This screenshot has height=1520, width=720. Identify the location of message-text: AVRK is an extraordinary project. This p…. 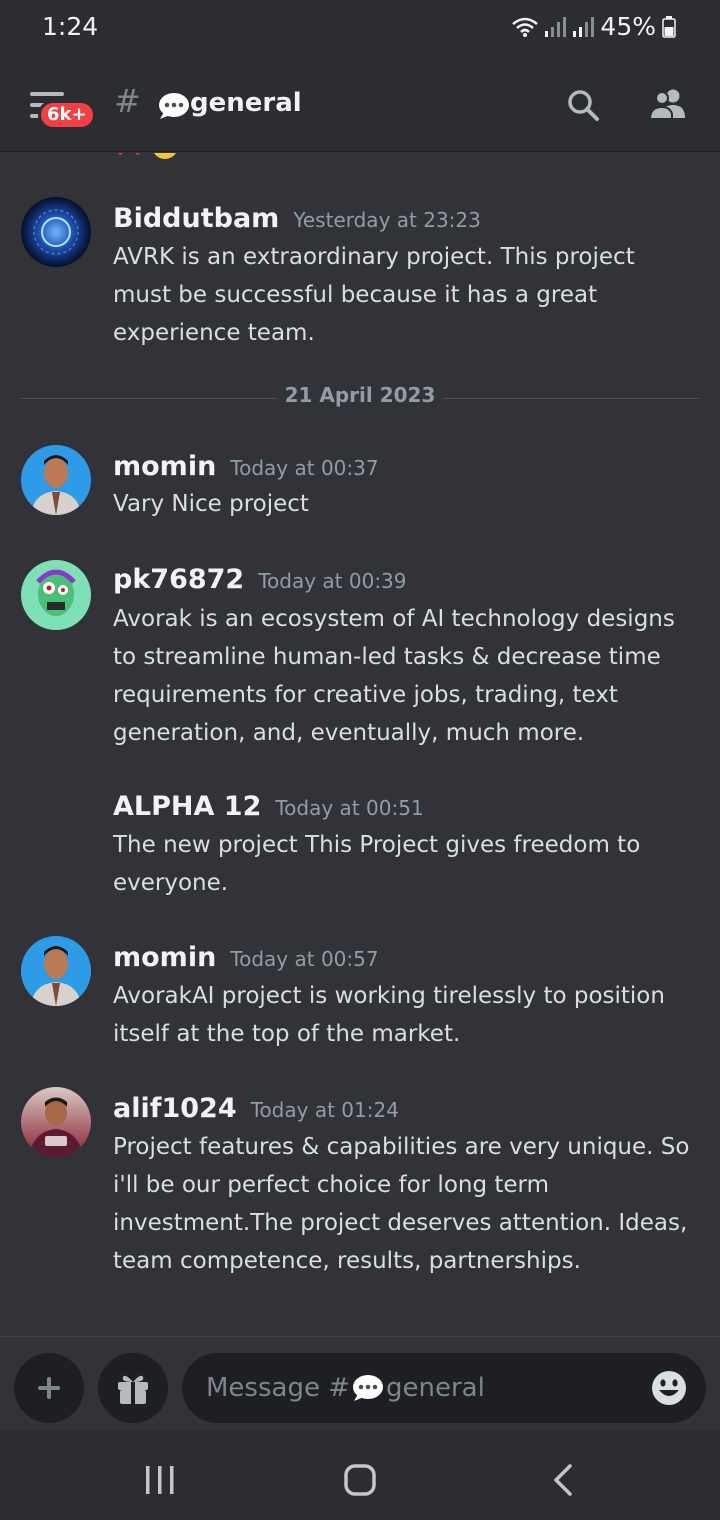
(374, 295).